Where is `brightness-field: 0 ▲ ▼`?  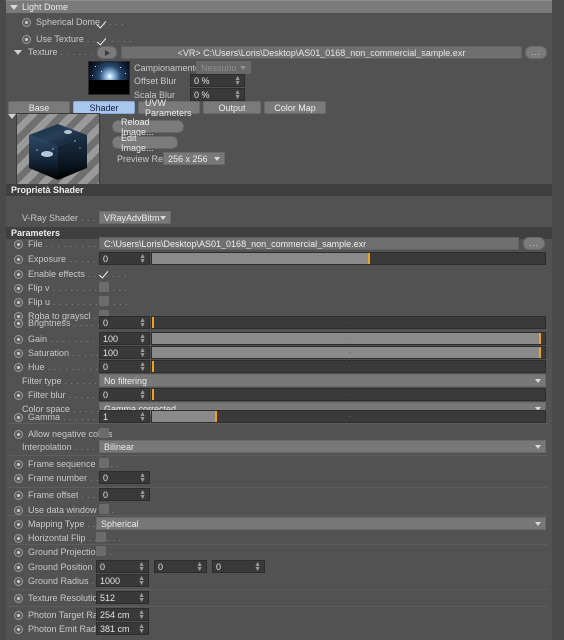
brightness-field: 0 ▲ ▼ is located at coordinates (124, 322).